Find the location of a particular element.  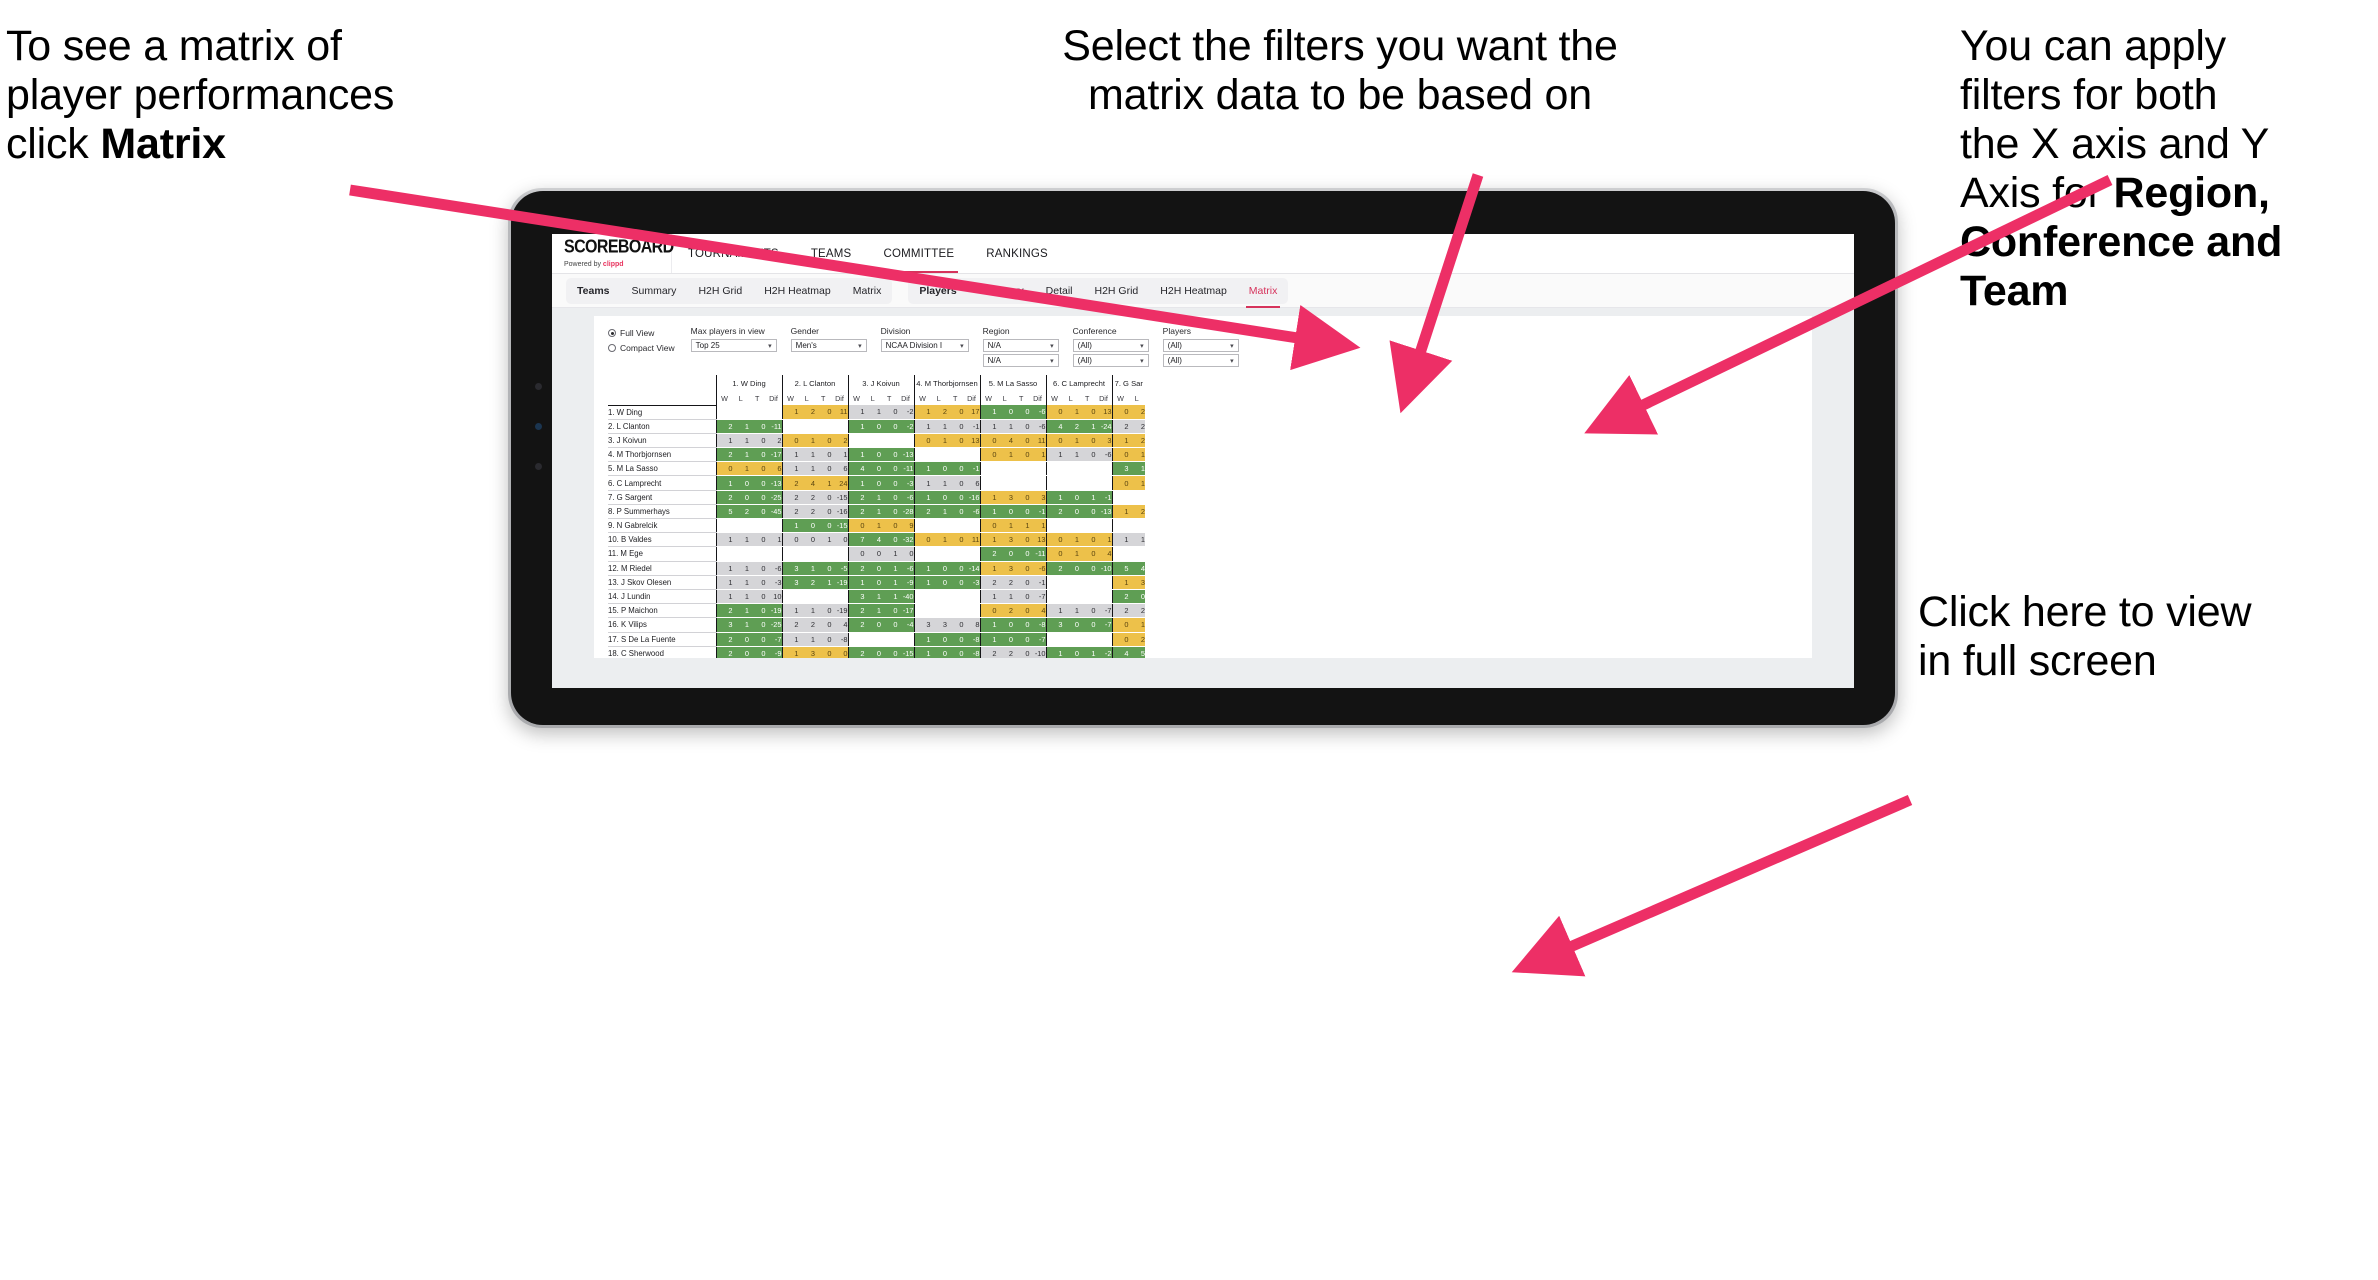

matrix-cell: -15 is located at coordinates (839, 526).